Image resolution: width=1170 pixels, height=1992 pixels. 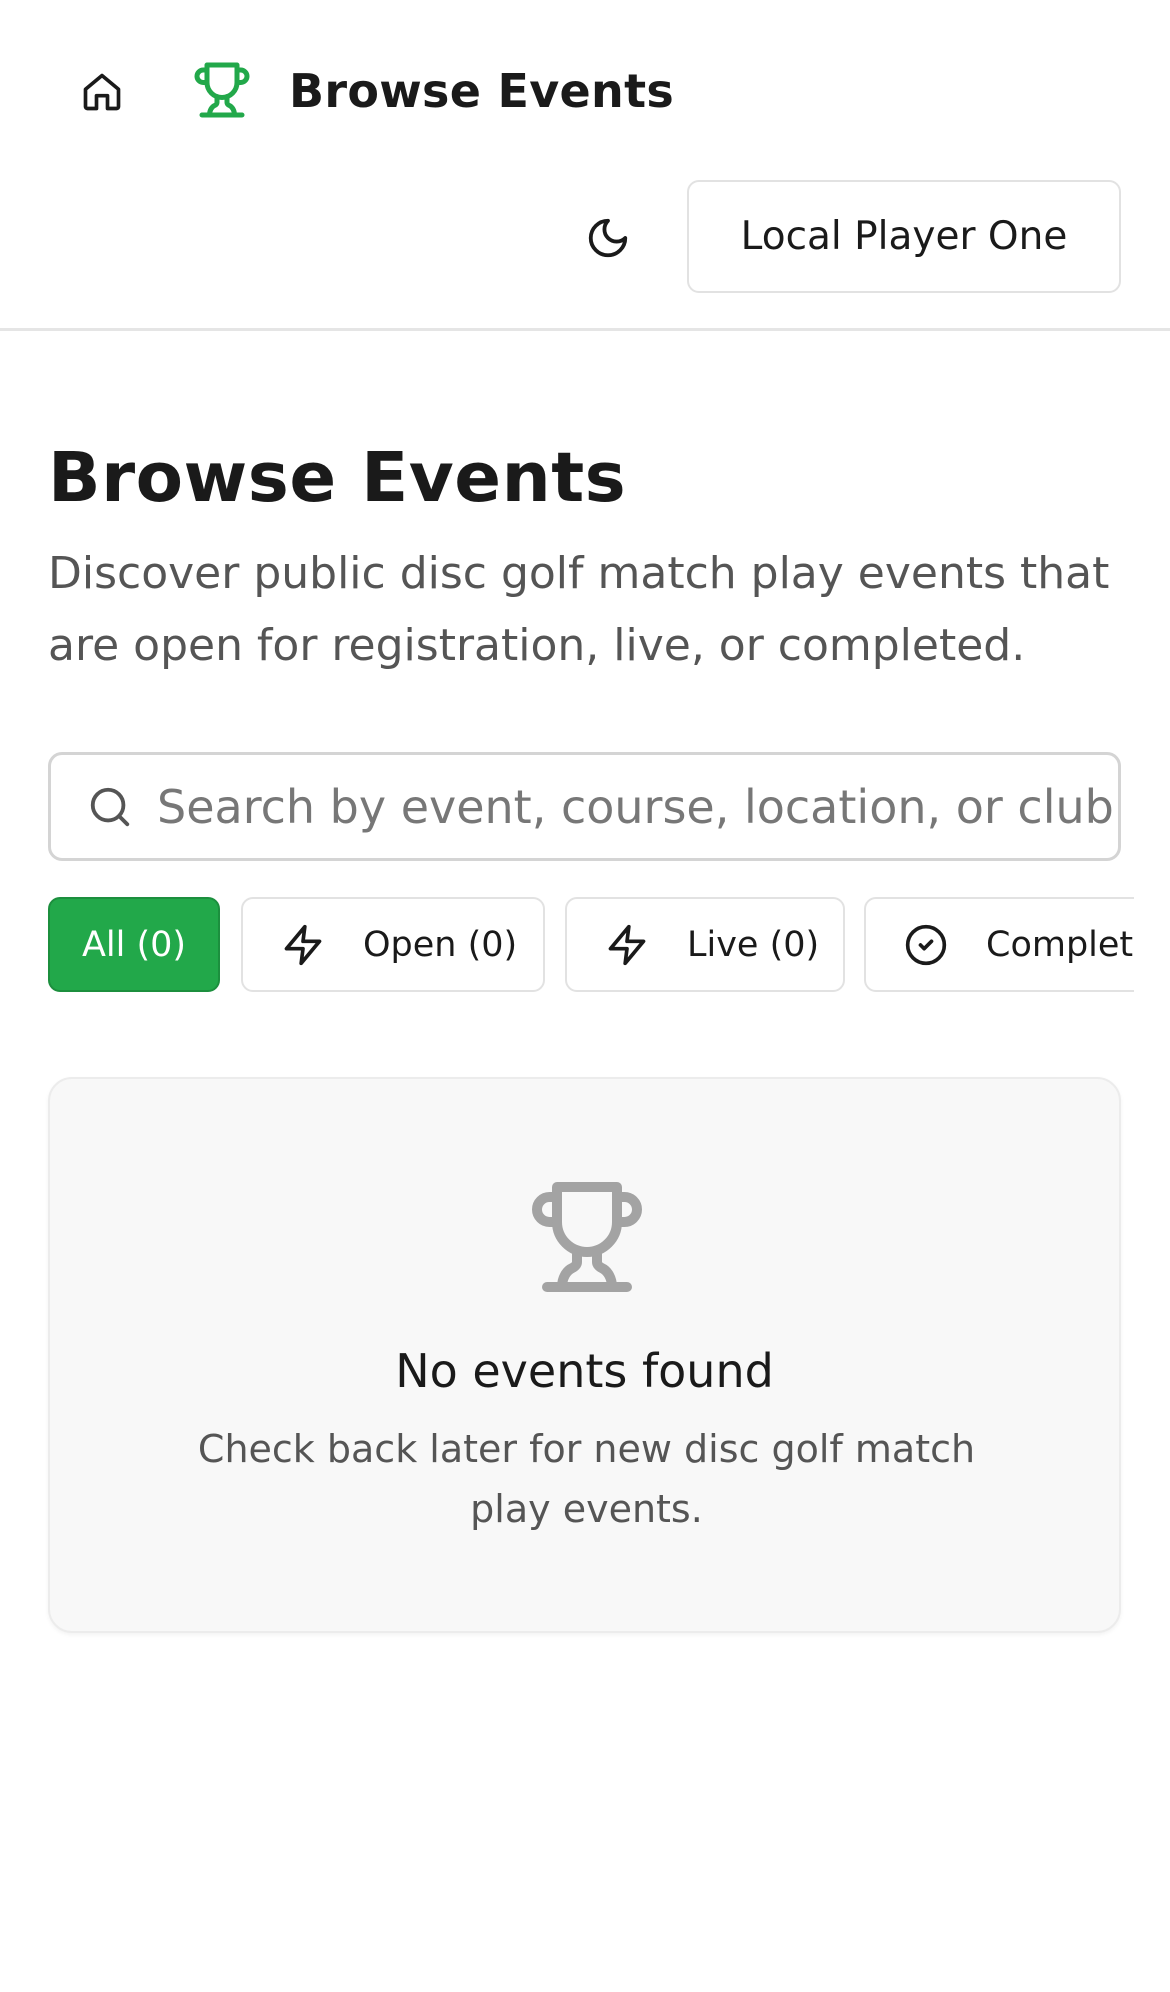 What do you see at coordinates (482, 91) in the screenshot?
I see `app-title: Browse Events` at bounding box center [482, 91].